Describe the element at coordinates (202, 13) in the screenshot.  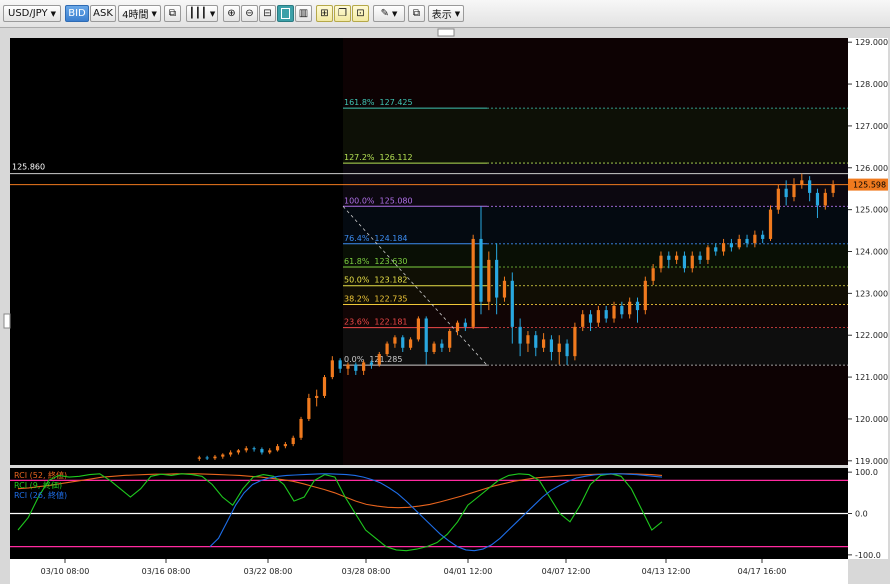
I see `bar-type-icon: ┃┃┃ ▼` at that location.